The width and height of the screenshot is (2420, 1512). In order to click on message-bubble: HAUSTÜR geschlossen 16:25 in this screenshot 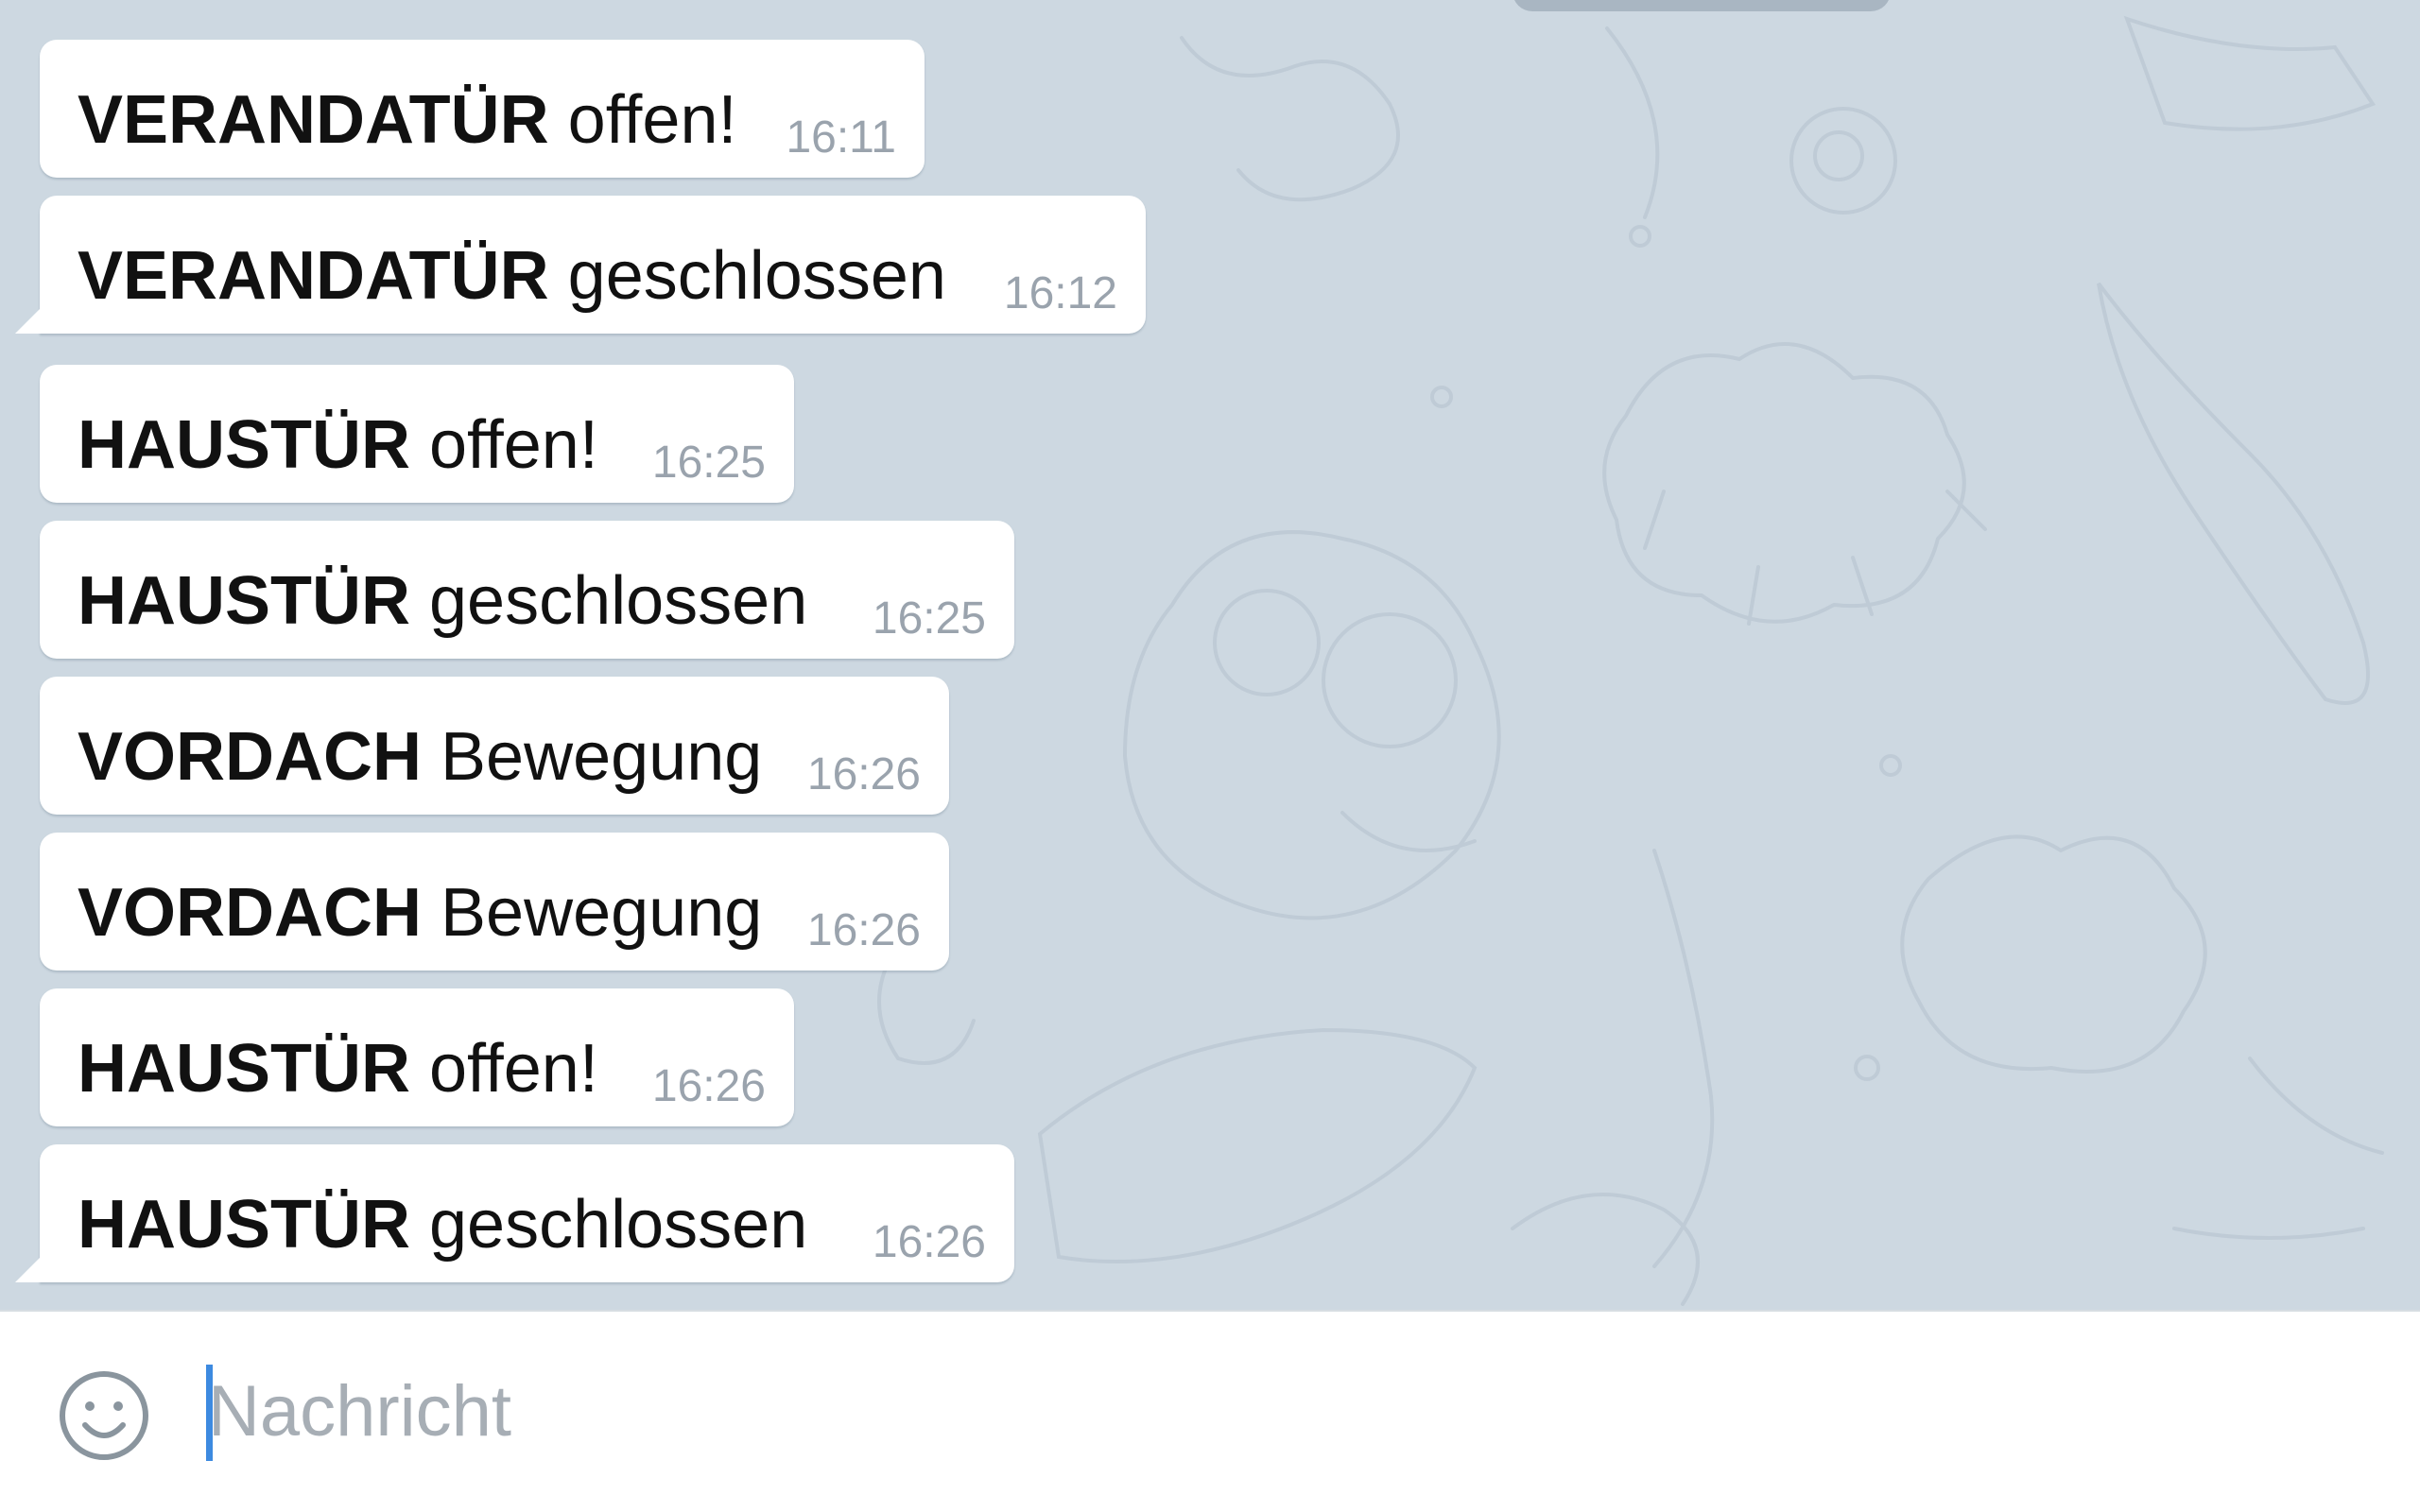, I will do `click(527, 590)`.